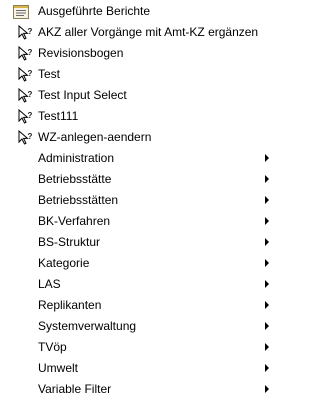 The width and height of the screenshot is (320, 400). What do you see at coordinates (58, 116) in the screenshot?
I see `menu-item-label: Test111` at bounding box center [58, 116].